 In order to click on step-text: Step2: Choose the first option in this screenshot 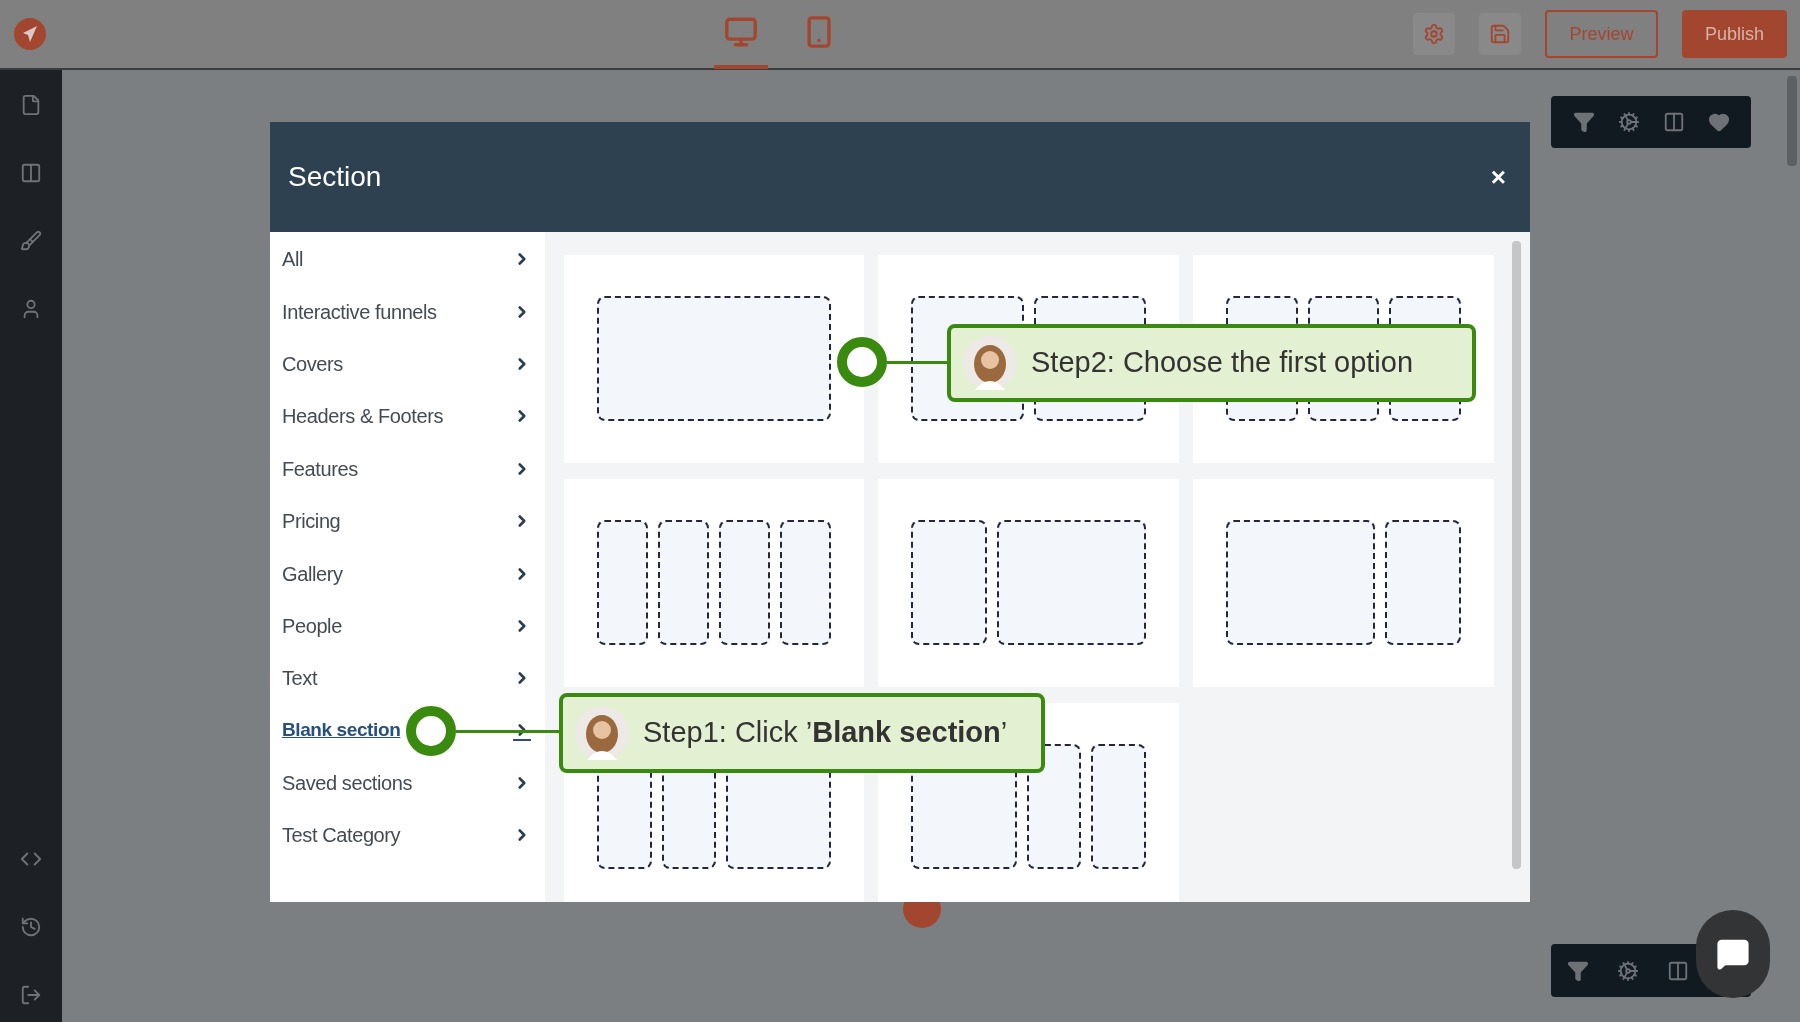, I will do `click(1222, 363)`.